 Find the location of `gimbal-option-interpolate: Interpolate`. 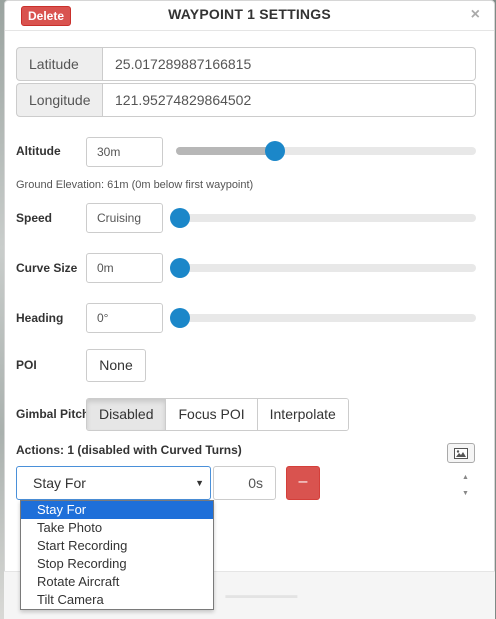

gimbal-option-interpolate: Interpolate is located at coordinates (302, 414).